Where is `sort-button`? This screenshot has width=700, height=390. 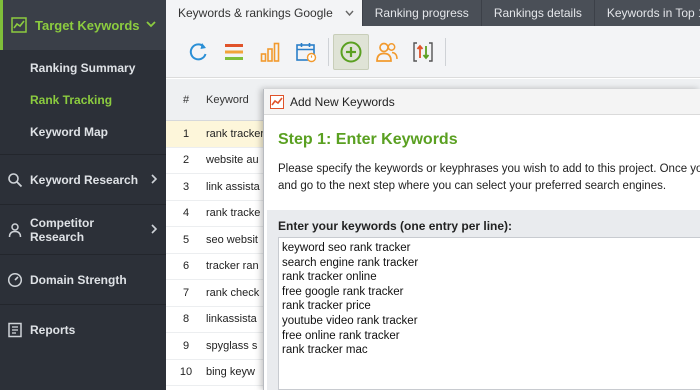
sort-button is located at coordinates (423, 52).